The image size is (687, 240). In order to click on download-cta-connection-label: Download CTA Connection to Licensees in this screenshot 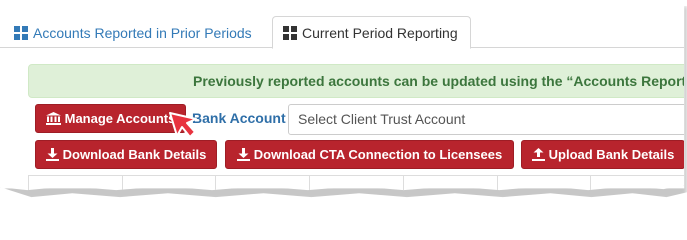, I will do `click(378, 154)`.